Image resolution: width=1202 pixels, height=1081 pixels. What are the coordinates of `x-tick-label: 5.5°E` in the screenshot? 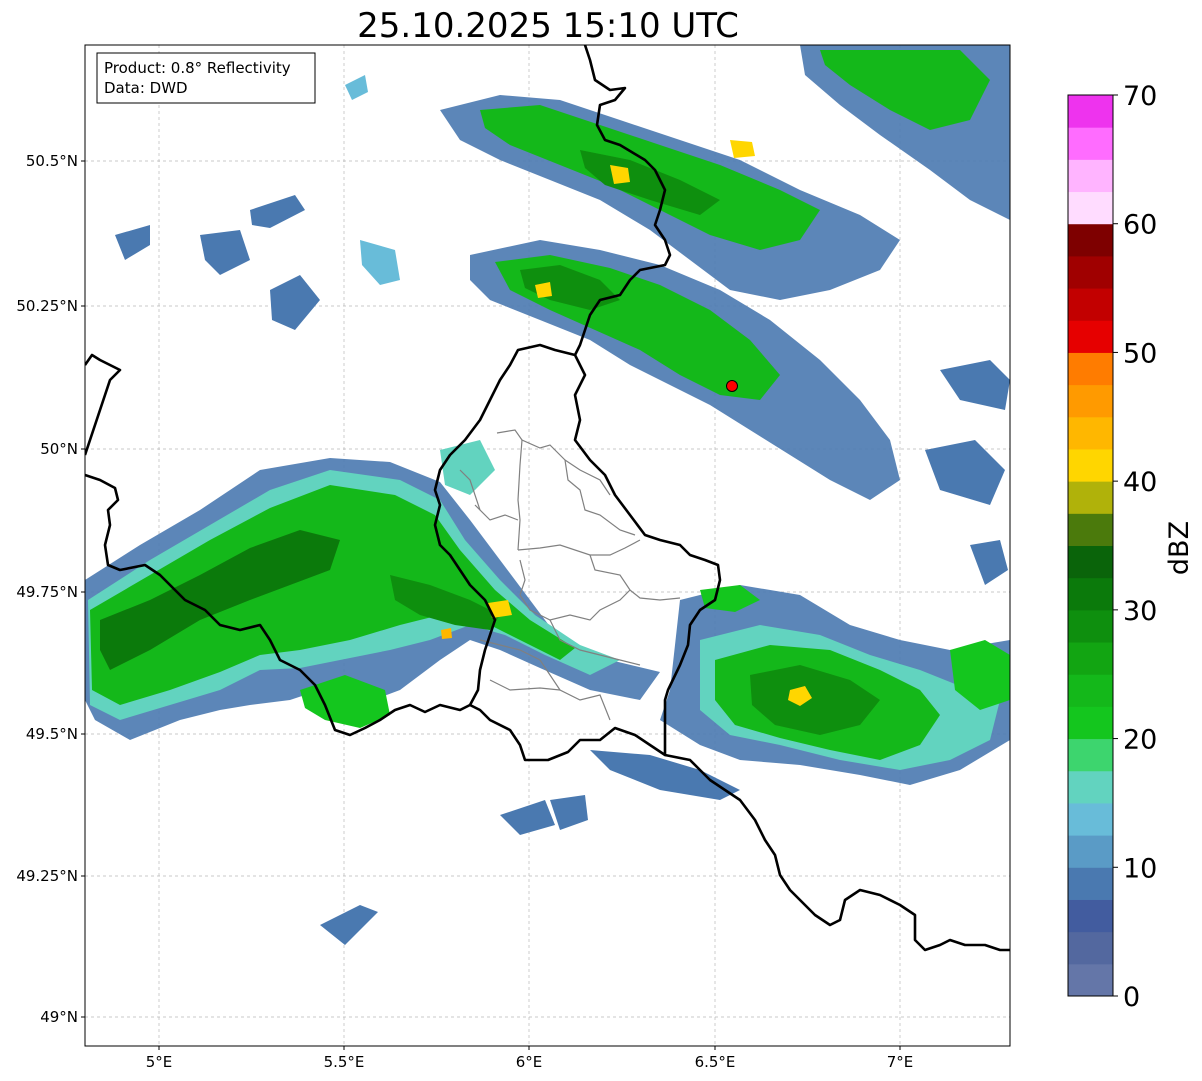 It's located at (344, 1062).